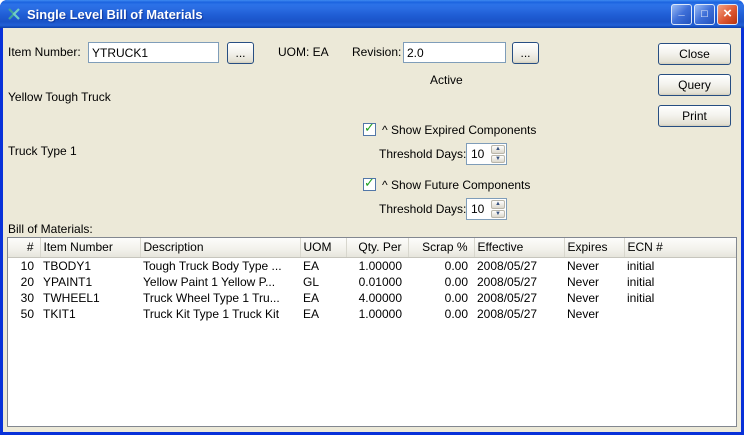 The height and width of the screenshot is (435, 744). What do you see at coordinates (27, 313) in the screenshot?
I see `bom-cell: 50` at bounding box center [27, 313].